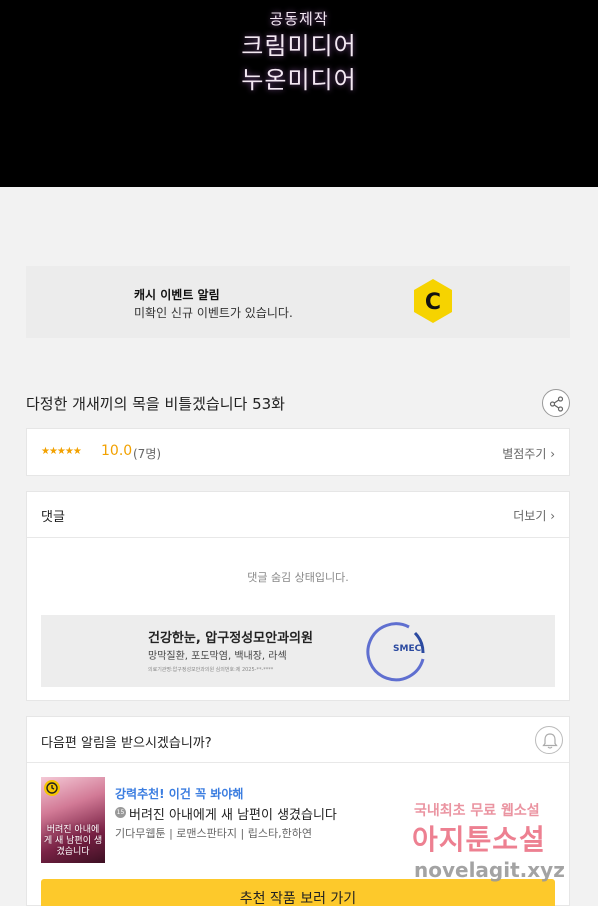 This screenshot has width=598, height=906. I want to click on recommend-cover-image: 버려진 아내에게 새 남편이 생겼습니다, so click(73, 820).